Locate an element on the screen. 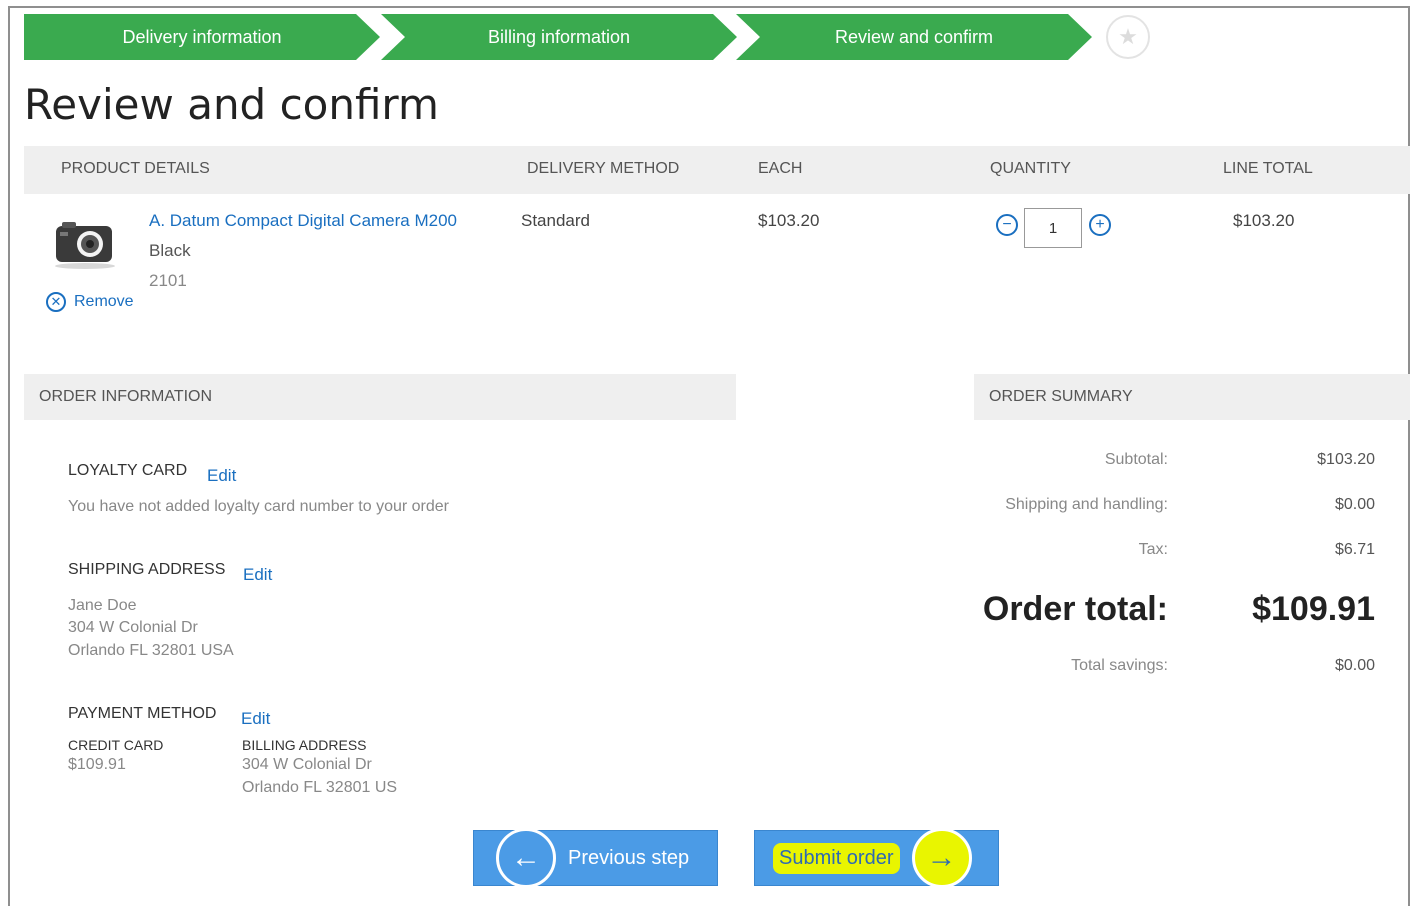 Image resolution: width=1415 pixels, height=906 pixels. payment-method-title: PAYMENT METHOD is located at coordinates (142, 713).